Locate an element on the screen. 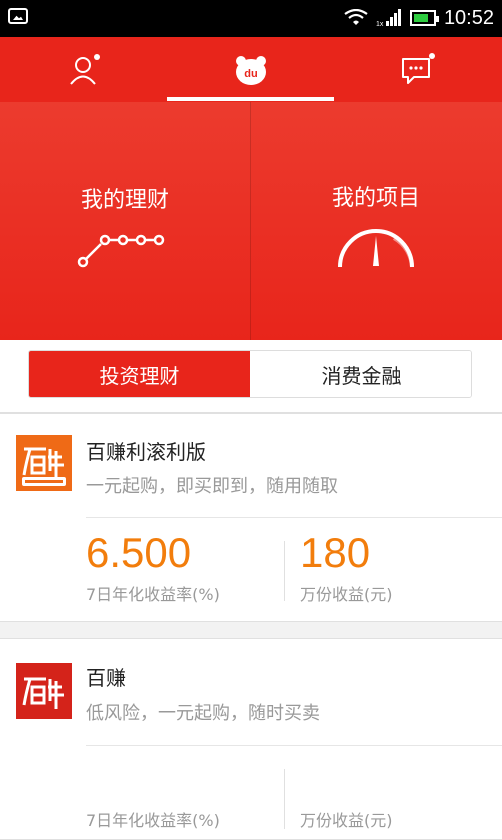  tab-investment: 投资理财 is located at coordinates (139, 374).